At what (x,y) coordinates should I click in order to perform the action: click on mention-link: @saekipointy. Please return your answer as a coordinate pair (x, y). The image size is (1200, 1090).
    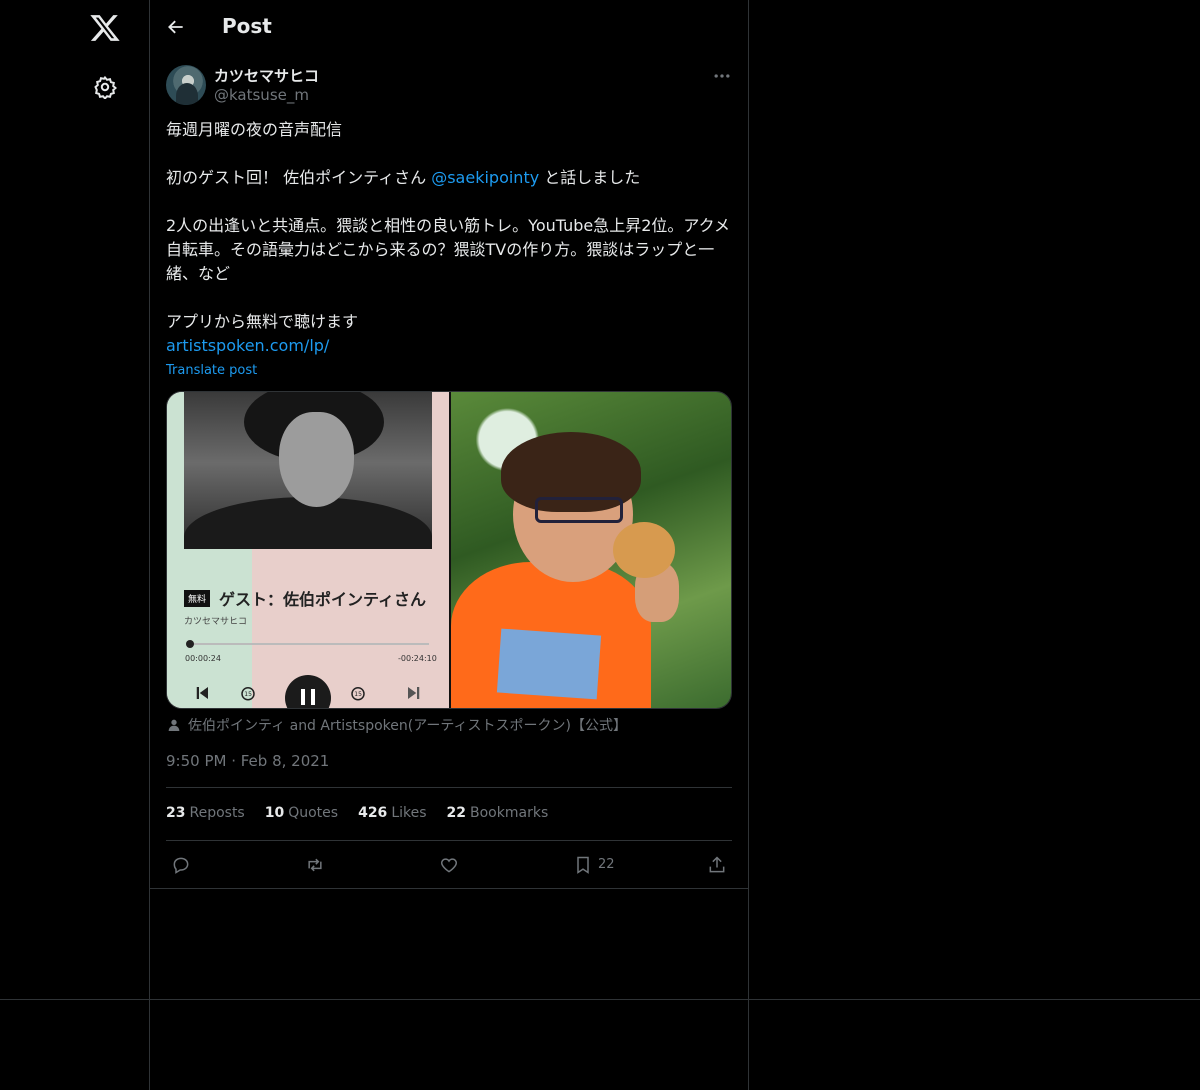
    Looking at the image, I should click on (485, 177).